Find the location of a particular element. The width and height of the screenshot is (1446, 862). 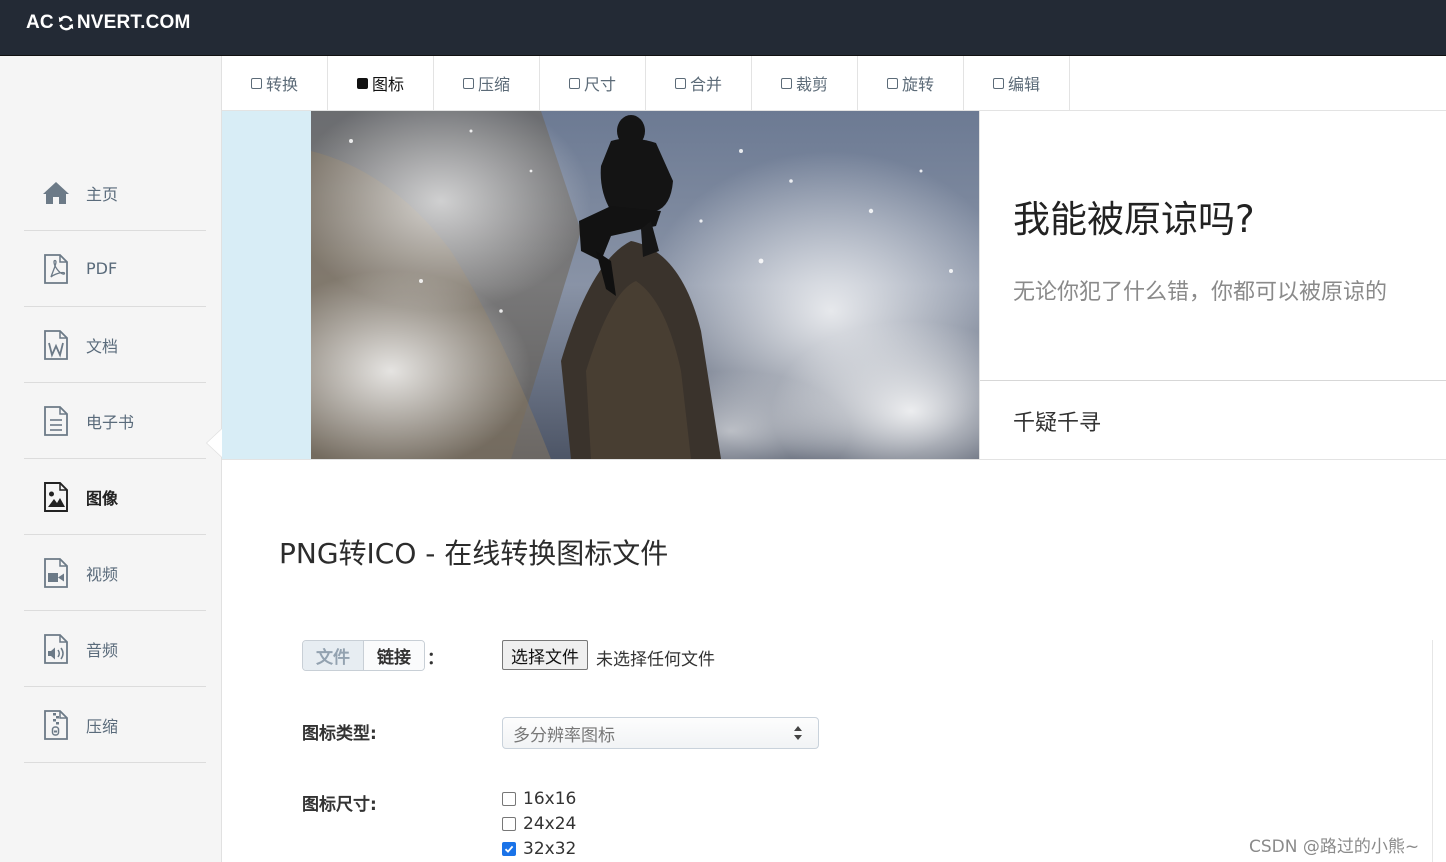

tab-icon: 图标 is located at coordinates (381, 83).